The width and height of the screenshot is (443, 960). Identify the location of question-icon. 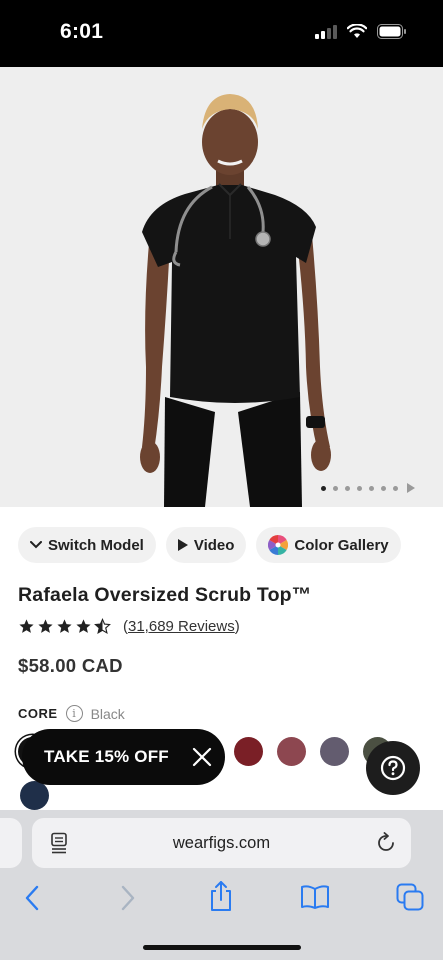
(393, 768).